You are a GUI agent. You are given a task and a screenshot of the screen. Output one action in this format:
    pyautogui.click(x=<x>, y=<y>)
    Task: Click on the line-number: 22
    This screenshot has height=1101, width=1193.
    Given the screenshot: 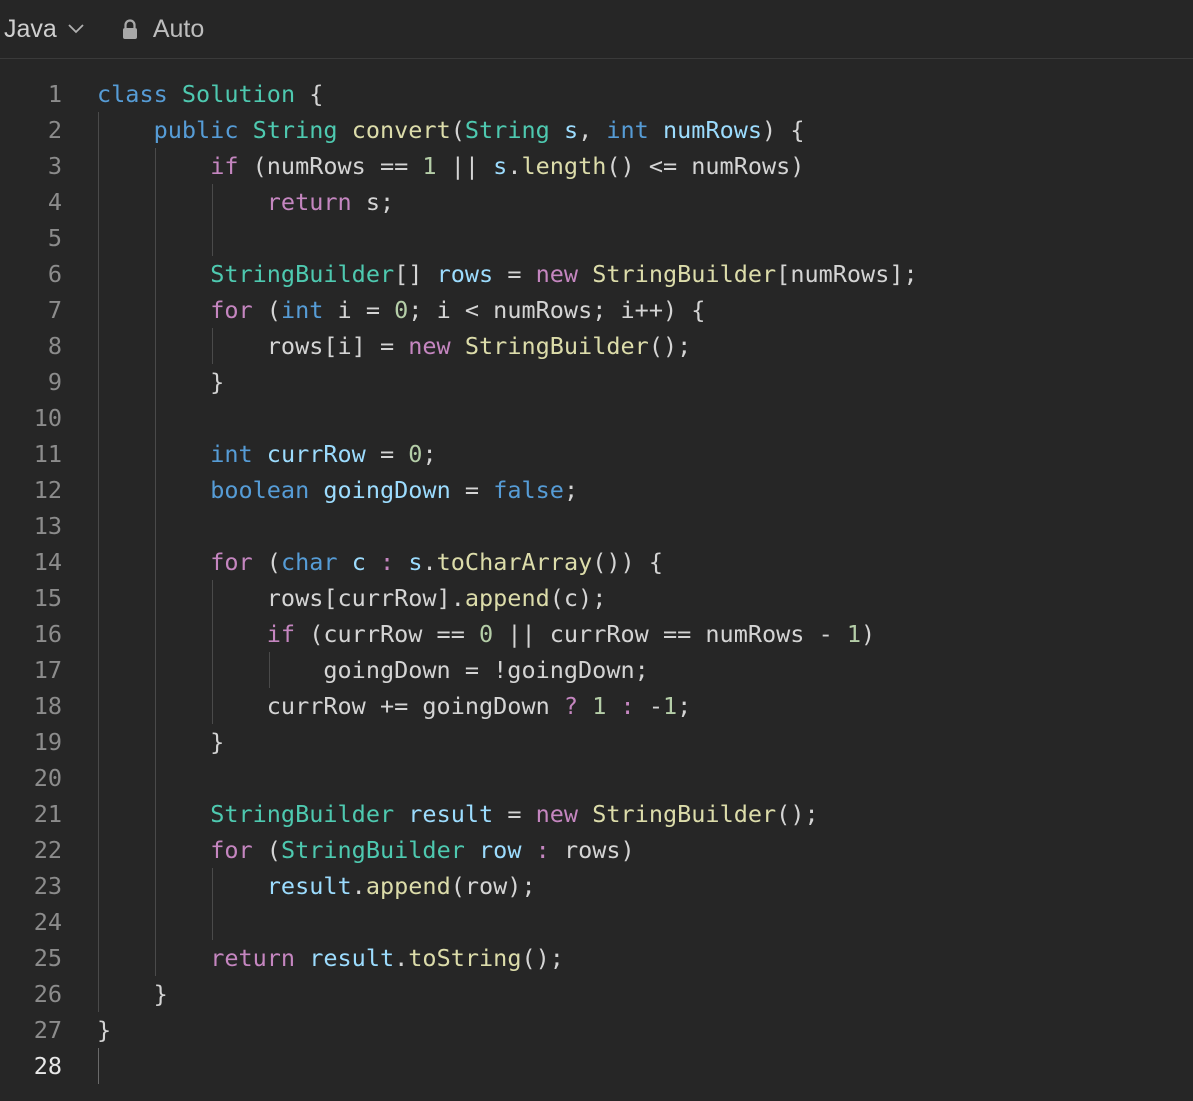 What is the action you would take?
    pyautogui.click(x=47, y=850)
    